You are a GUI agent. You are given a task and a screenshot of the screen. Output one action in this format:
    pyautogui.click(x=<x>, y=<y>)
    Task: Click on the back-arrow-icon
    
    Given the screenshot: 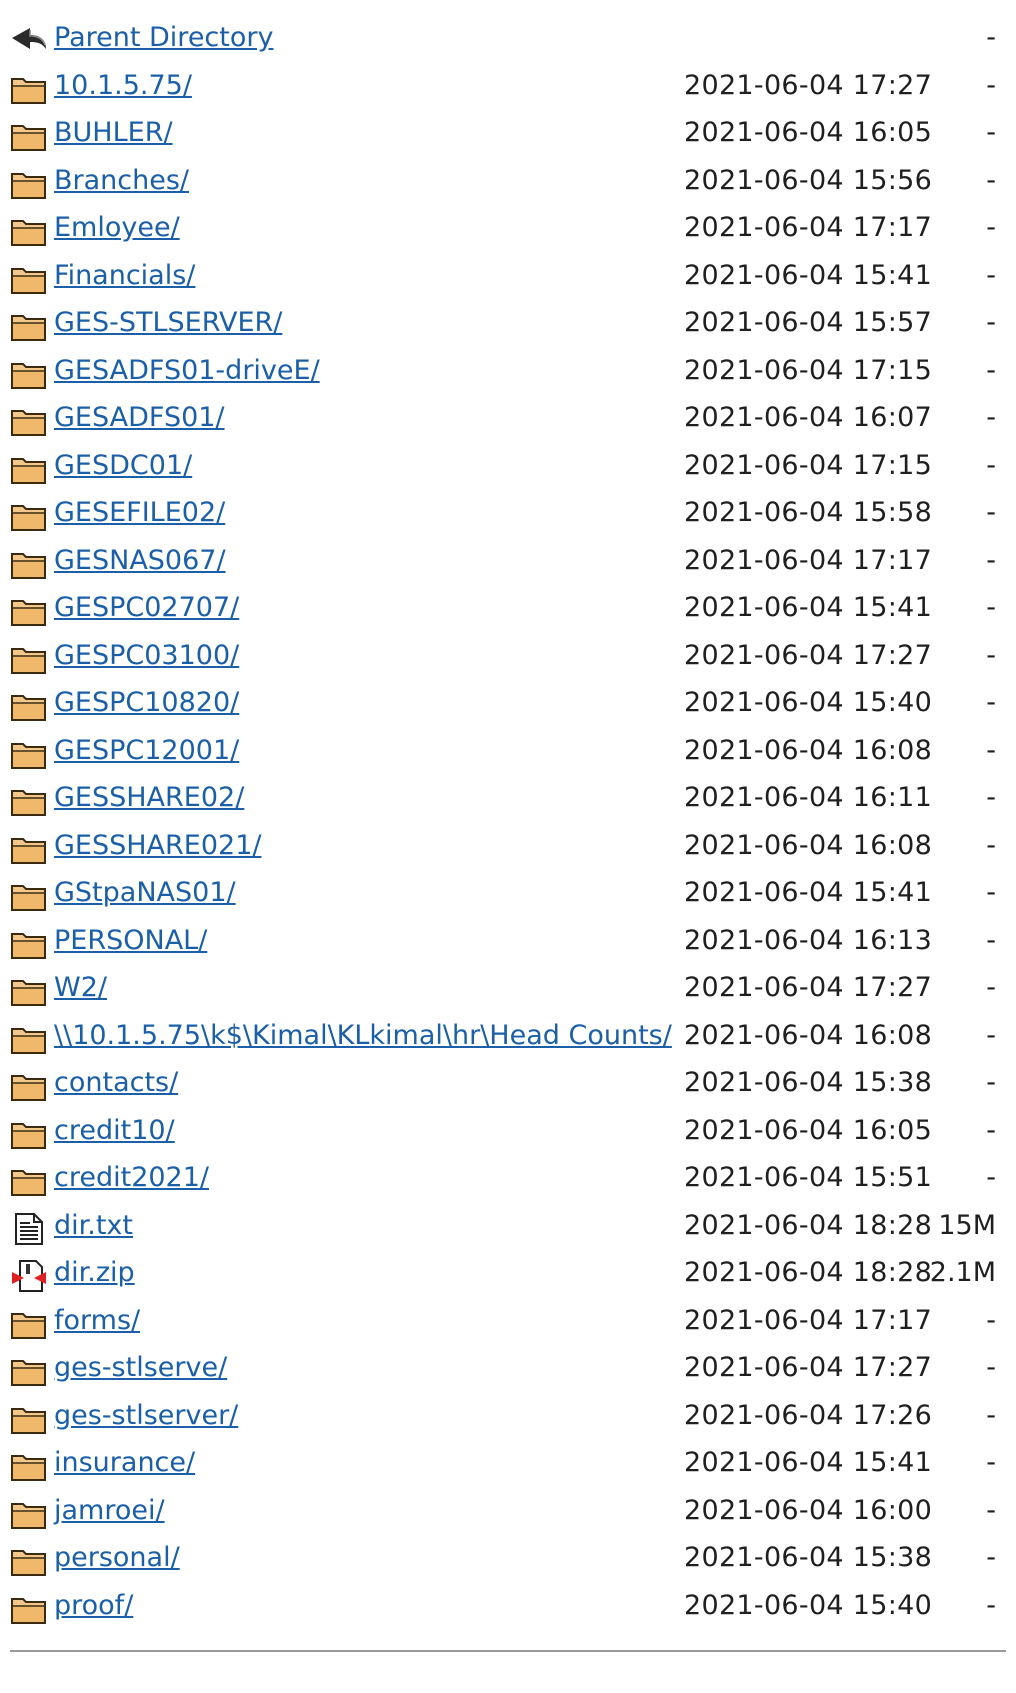 What is the action you would take?
    pyautogui.click(x=29, y=41)
    